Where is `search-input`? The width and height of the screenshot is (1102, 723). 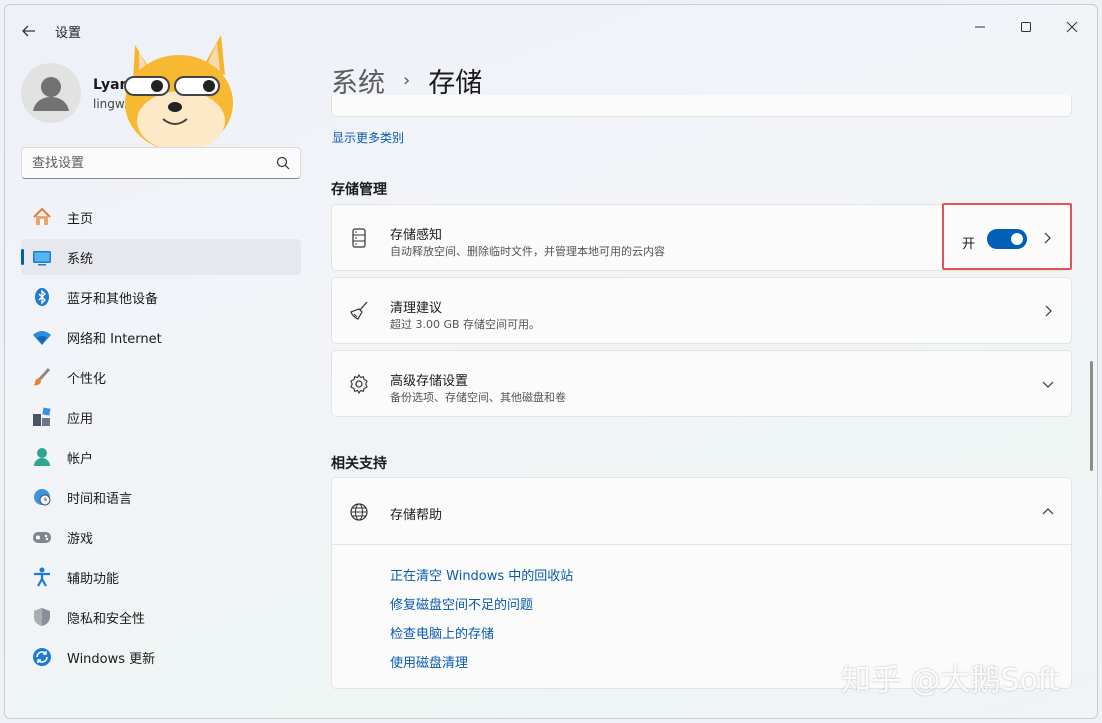 search-input is located at coordinates (142, 163).